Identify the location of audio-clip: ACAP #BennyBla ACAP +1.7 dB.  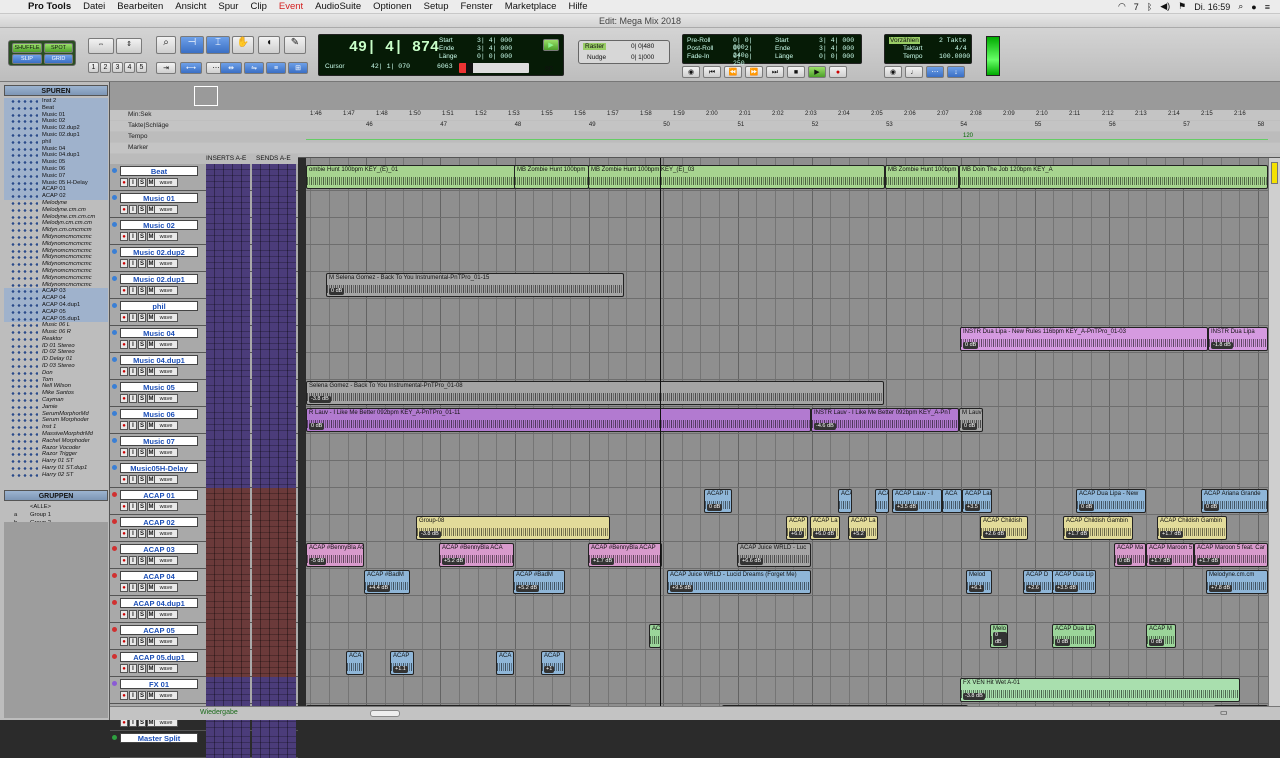
(625, 555).